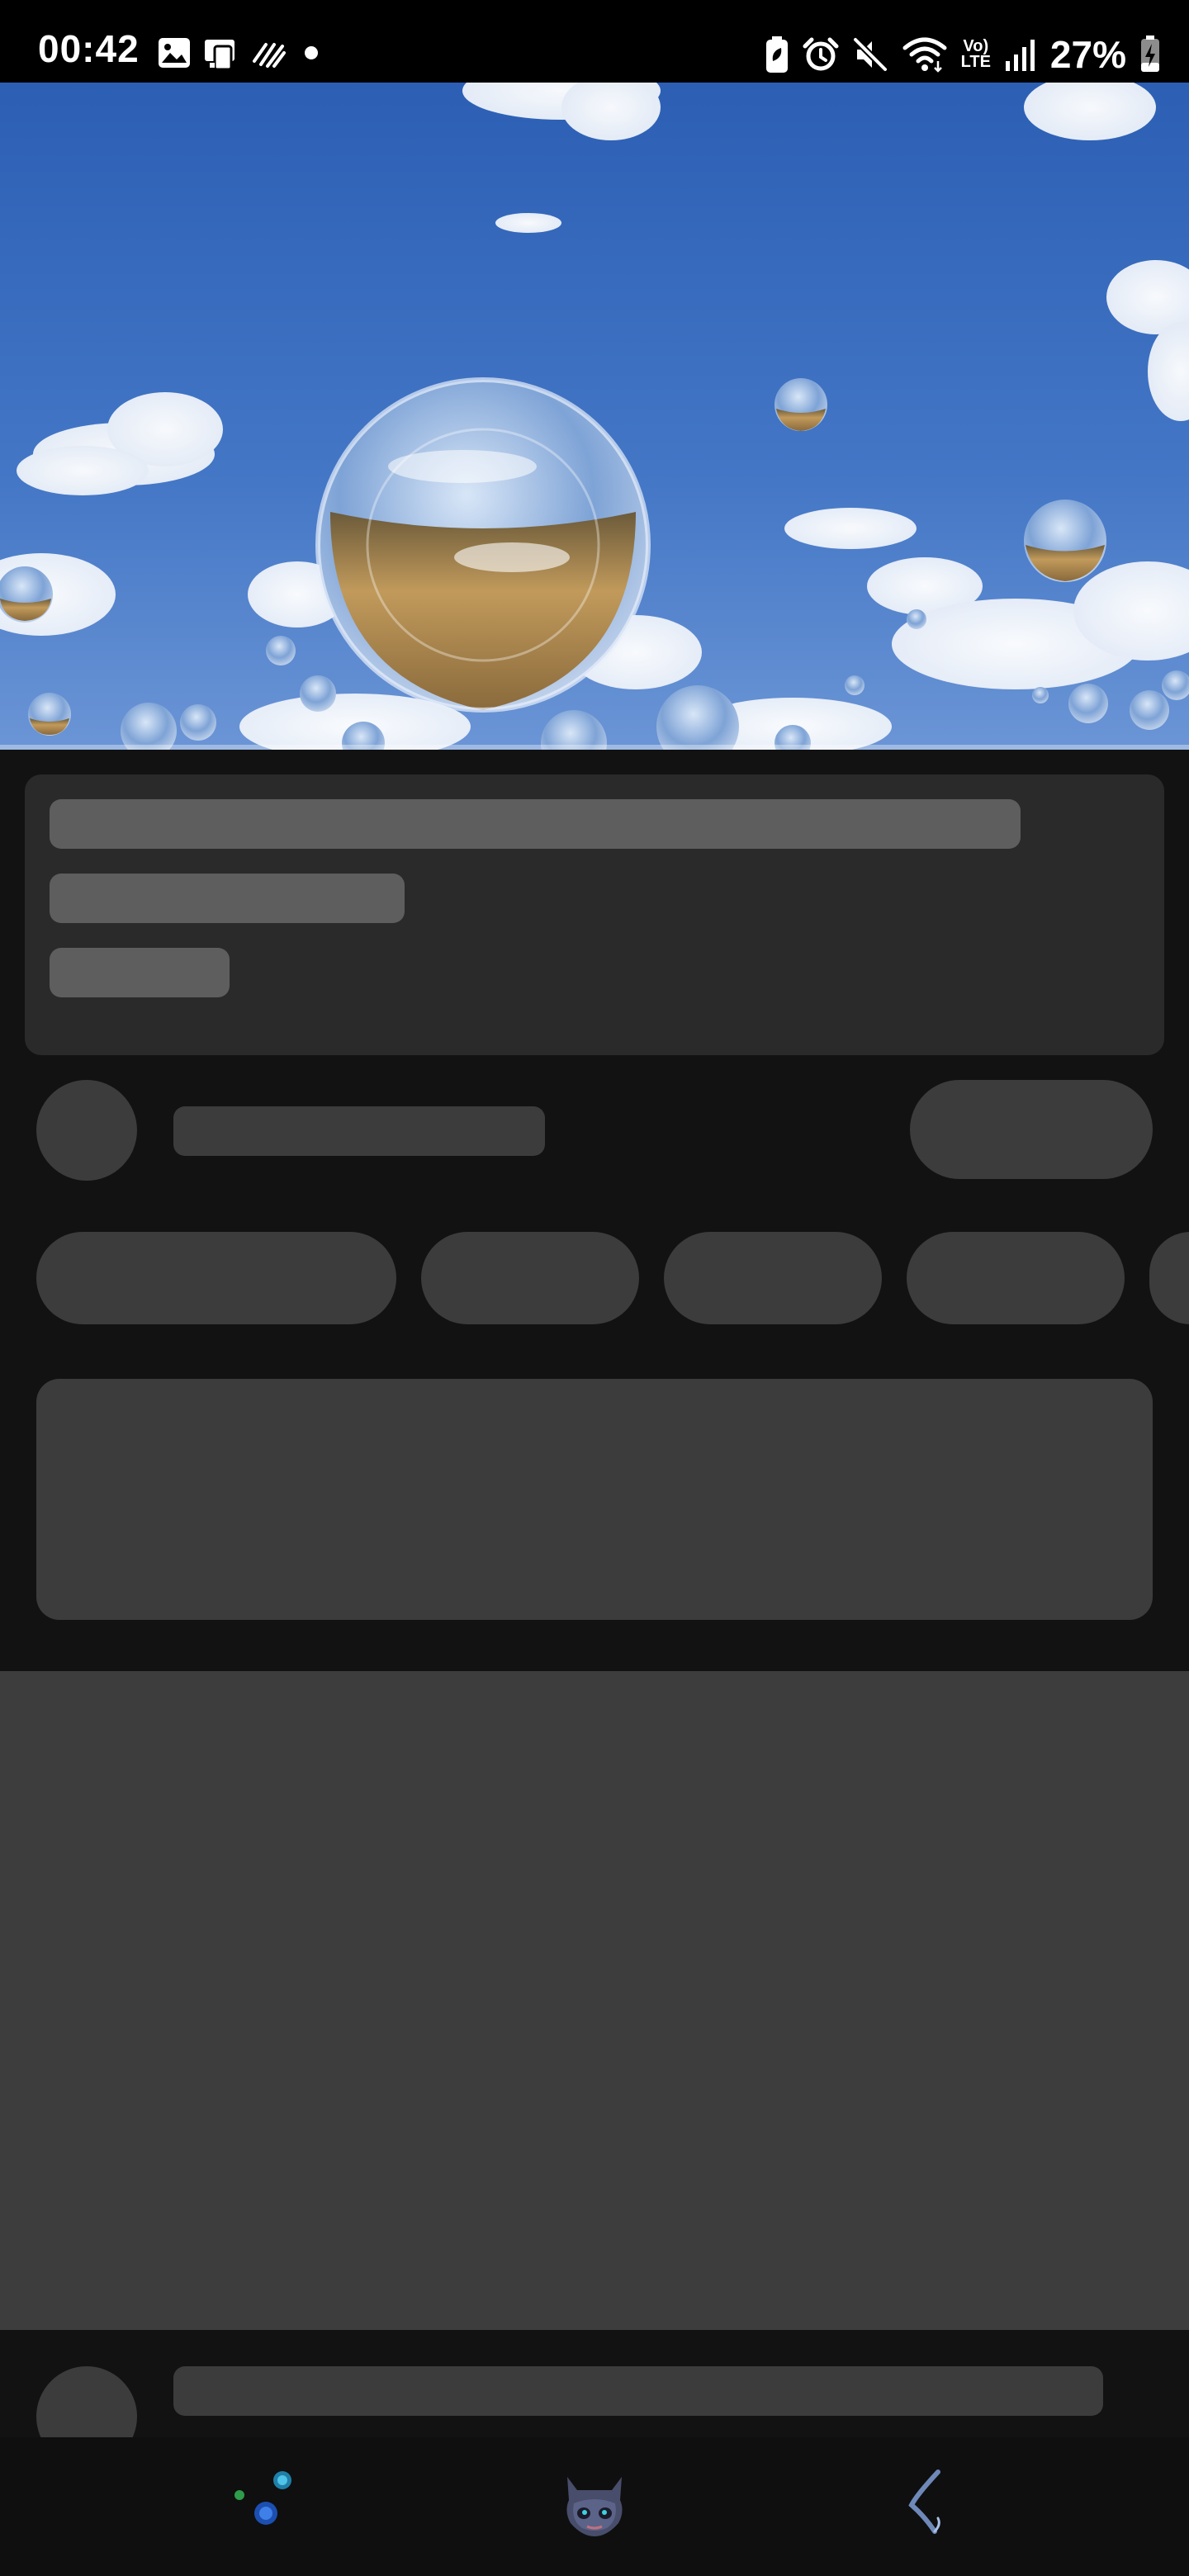 This screenshot has width=1189, height=2576. I want to click on recent-apps-button, so click(268, 2503).